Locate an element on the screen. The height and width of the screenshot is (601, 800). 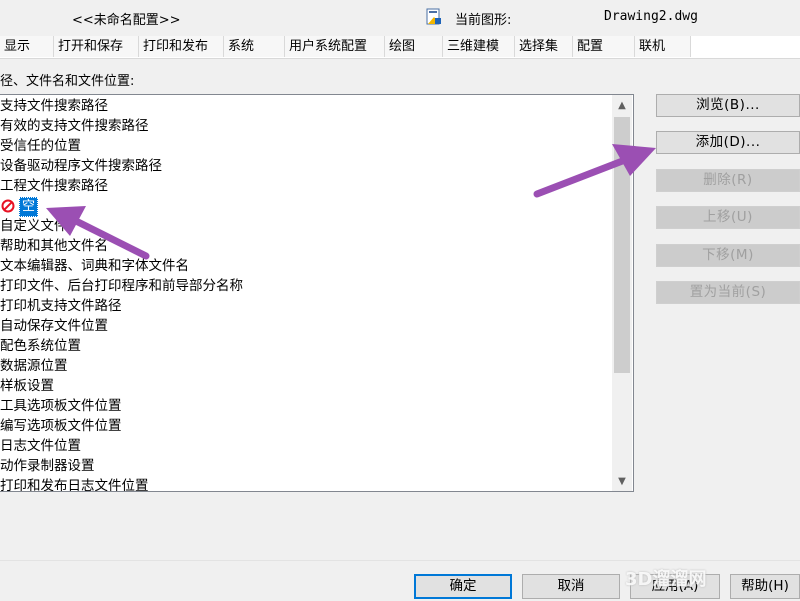
current-profile: <<未命名配置>> is located at coordinates (126, 20).